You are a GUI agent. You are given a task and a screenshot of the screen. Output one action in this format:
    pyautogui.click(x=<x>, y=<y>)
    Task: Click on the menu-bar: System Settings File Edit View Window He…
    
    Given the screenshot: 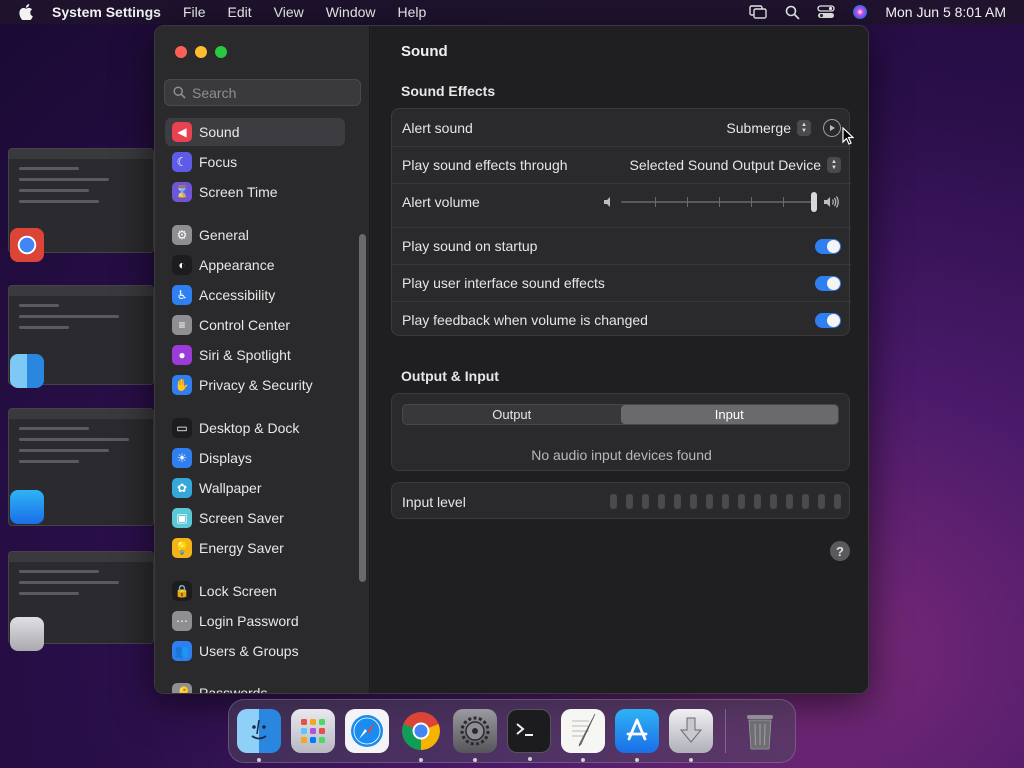 What is the action you would take?
    pyautogui.click(x=512, y=12)
    